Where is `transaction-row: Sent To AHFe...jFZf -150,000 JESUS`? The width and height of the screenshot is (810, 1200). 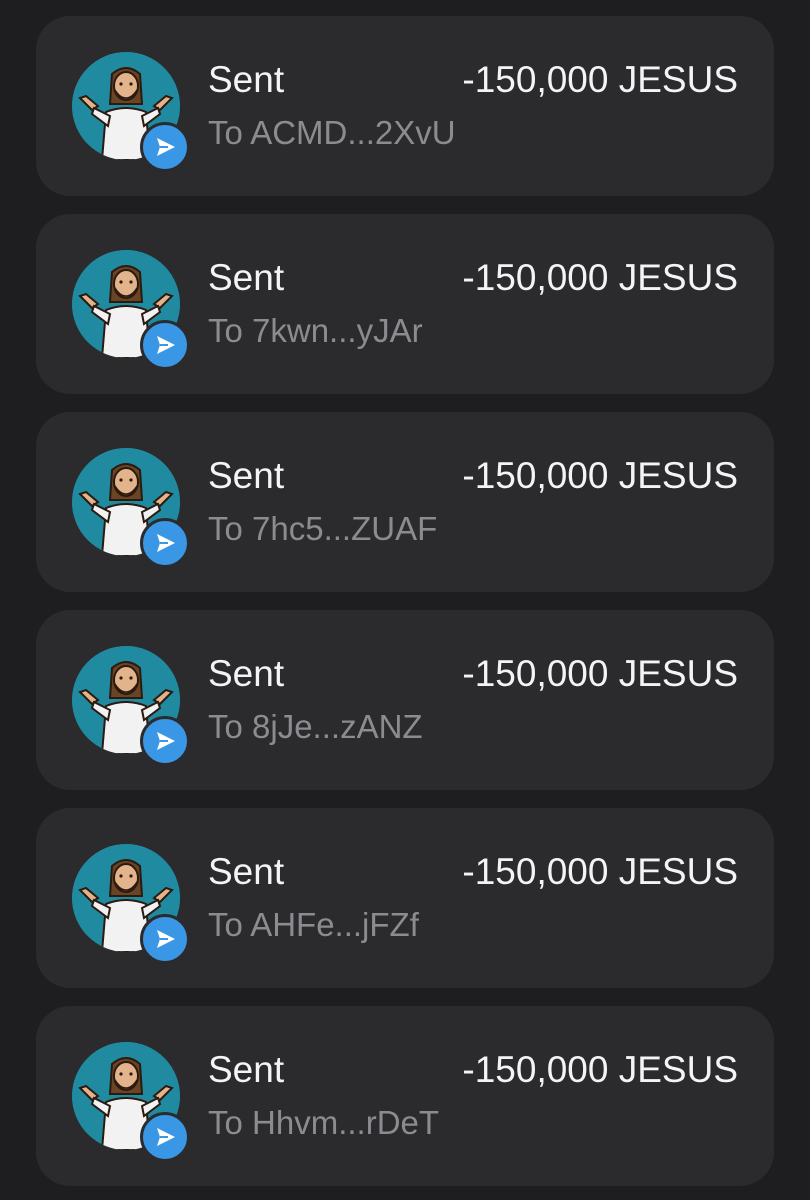 transaction-row: Sent To AHFe...jFZf -150,000 JESUS is located at coordinates (405, 898).